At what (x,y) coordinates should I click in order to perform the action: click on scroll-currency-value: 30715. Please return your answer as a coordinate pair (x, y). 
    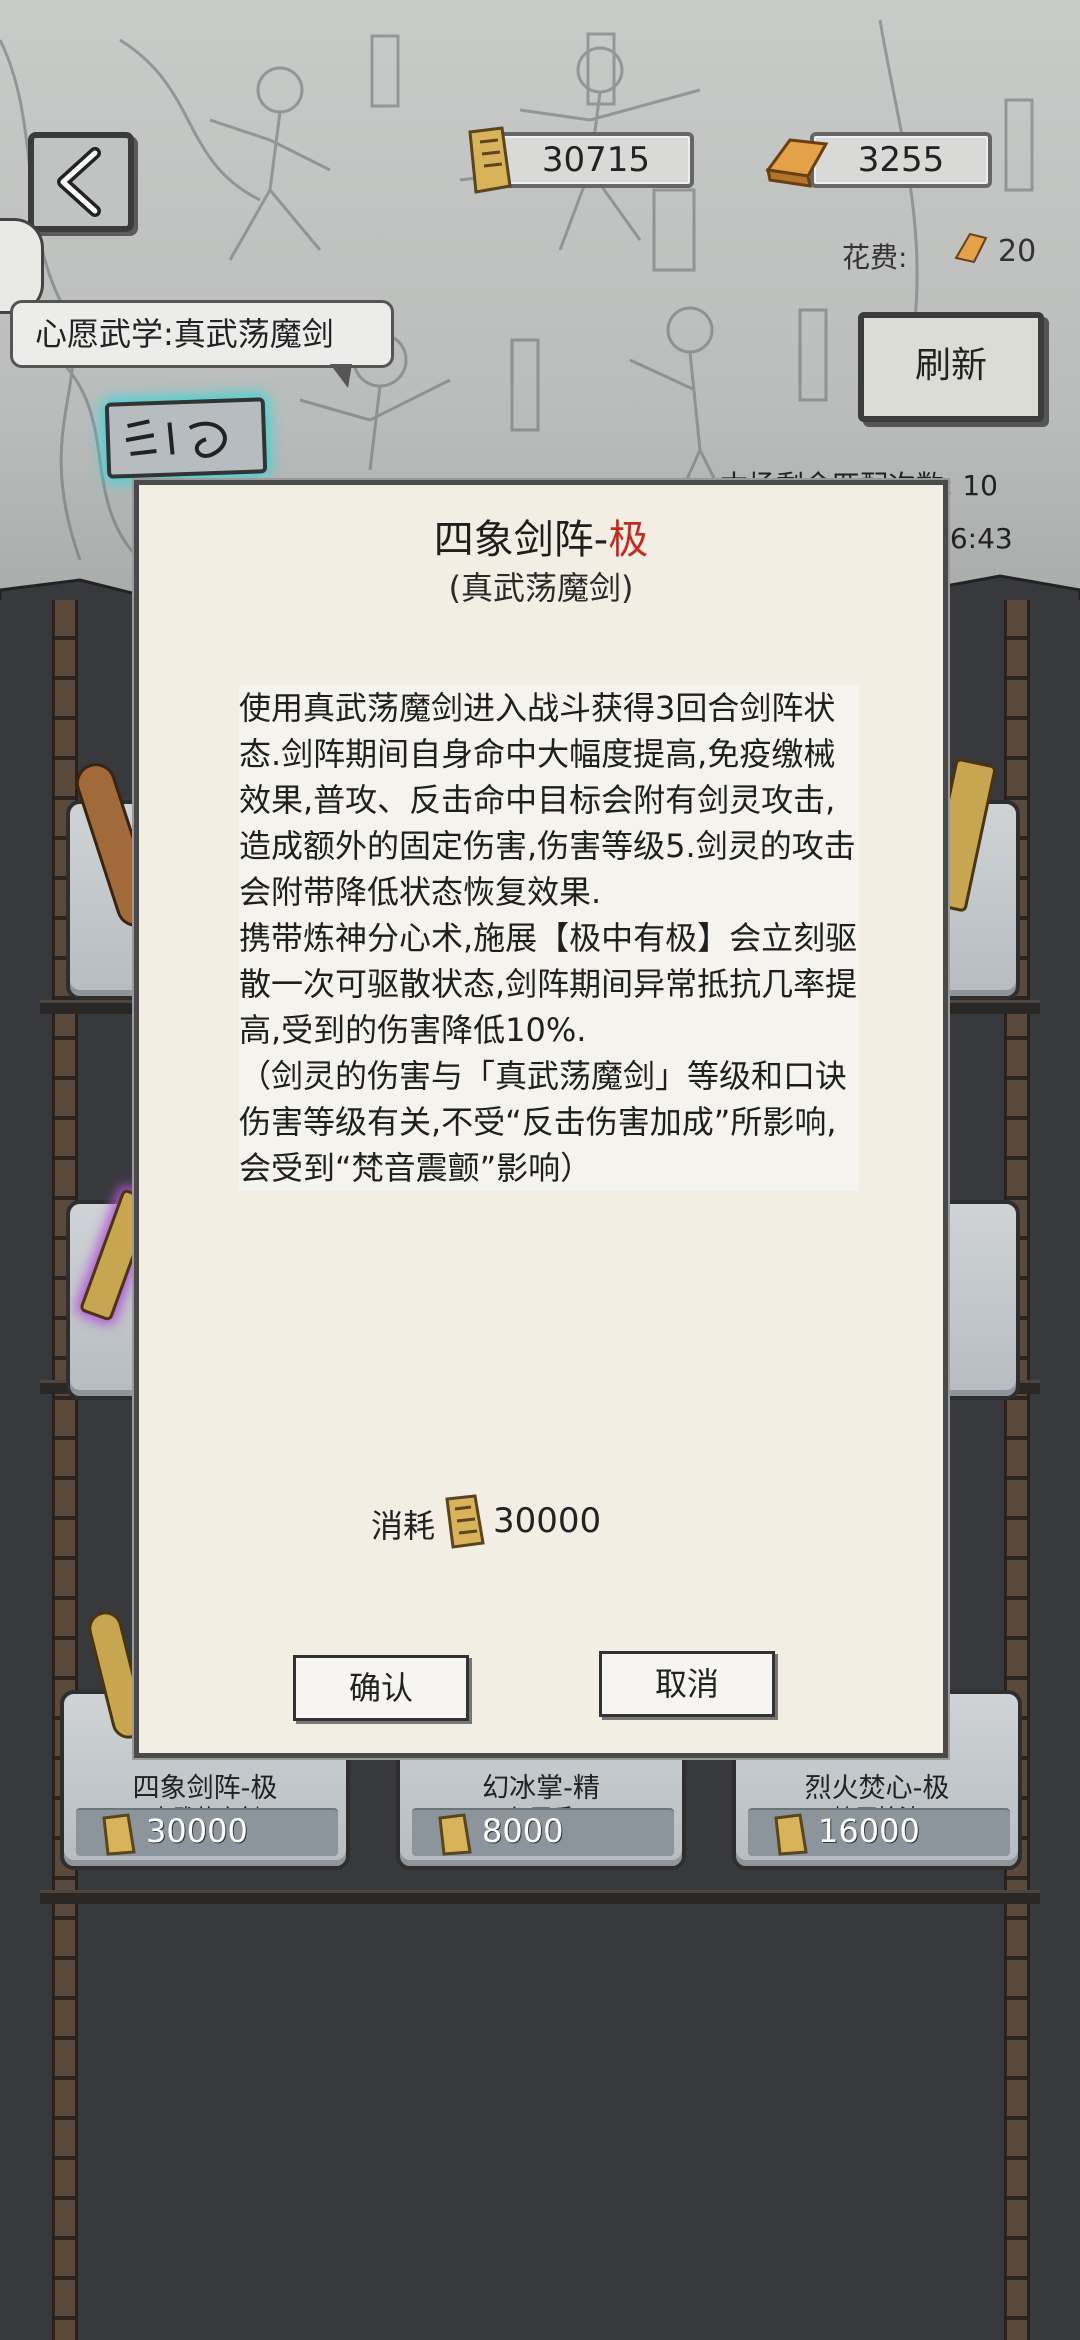
    Looking at the image, I should click on (596, 160).